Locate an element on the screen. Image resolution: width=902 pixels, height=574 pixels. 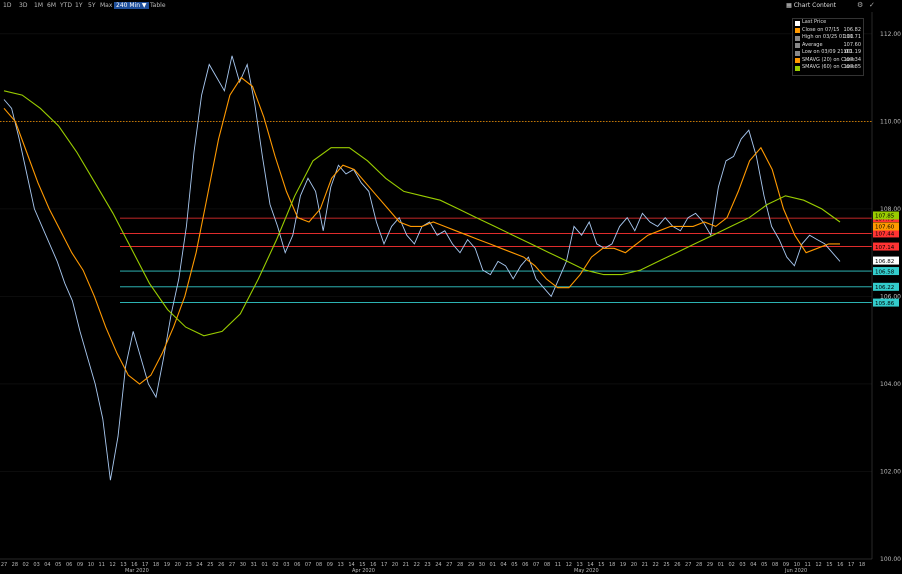
legend-value: 107.85 is located at coordinates (852, 67).